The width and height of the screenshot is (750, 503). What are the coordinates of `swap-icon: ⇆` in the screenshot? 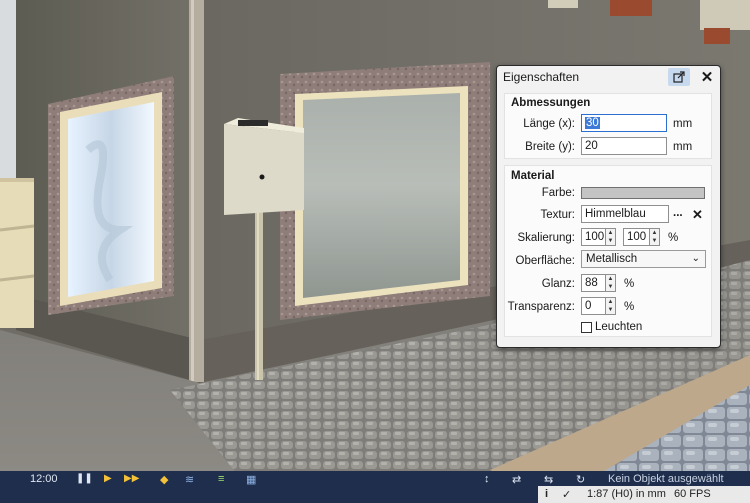 It's located at (548, 479).